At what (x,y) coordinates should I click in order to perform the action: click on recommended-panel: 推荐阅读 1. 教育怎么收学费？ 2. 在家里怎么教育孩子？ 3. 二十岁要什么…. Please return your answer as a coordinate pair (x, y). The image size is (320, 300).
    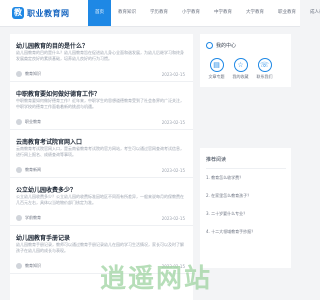
    Looking at the image, I should click on (245, 208).